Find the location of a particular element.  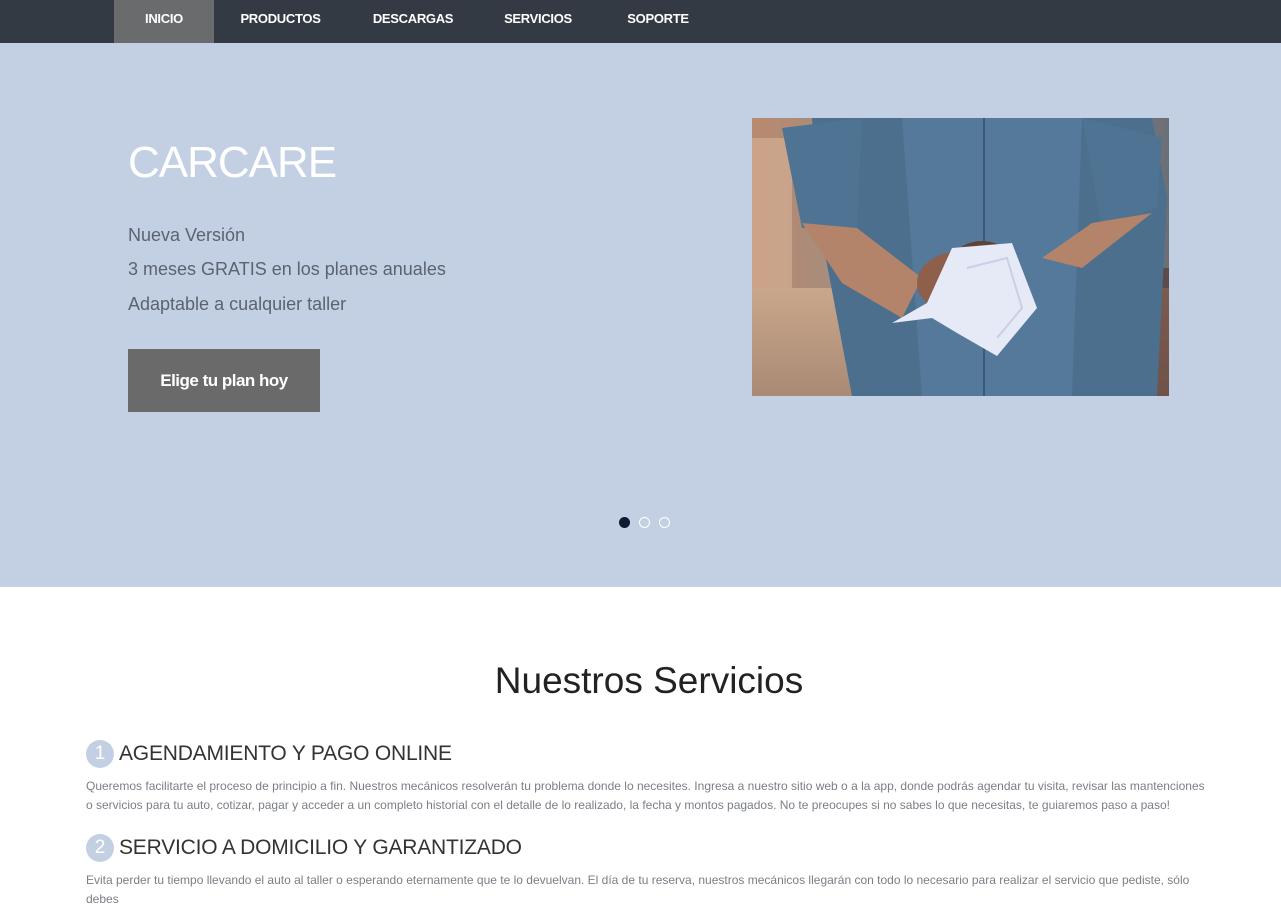

hero-title: CARCARE is located at coordinates (232, 162).